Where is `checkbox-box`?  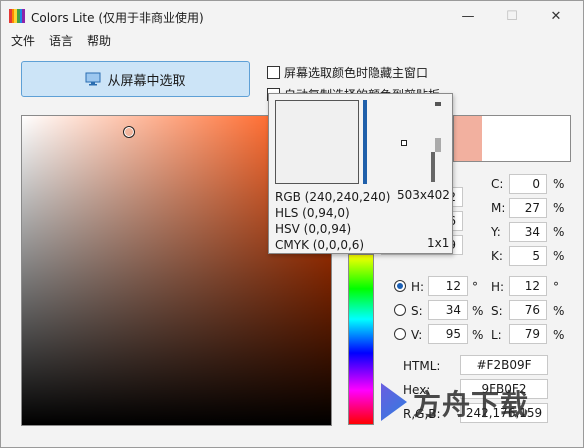
checkbox-box is located at coordinates (273, 72).